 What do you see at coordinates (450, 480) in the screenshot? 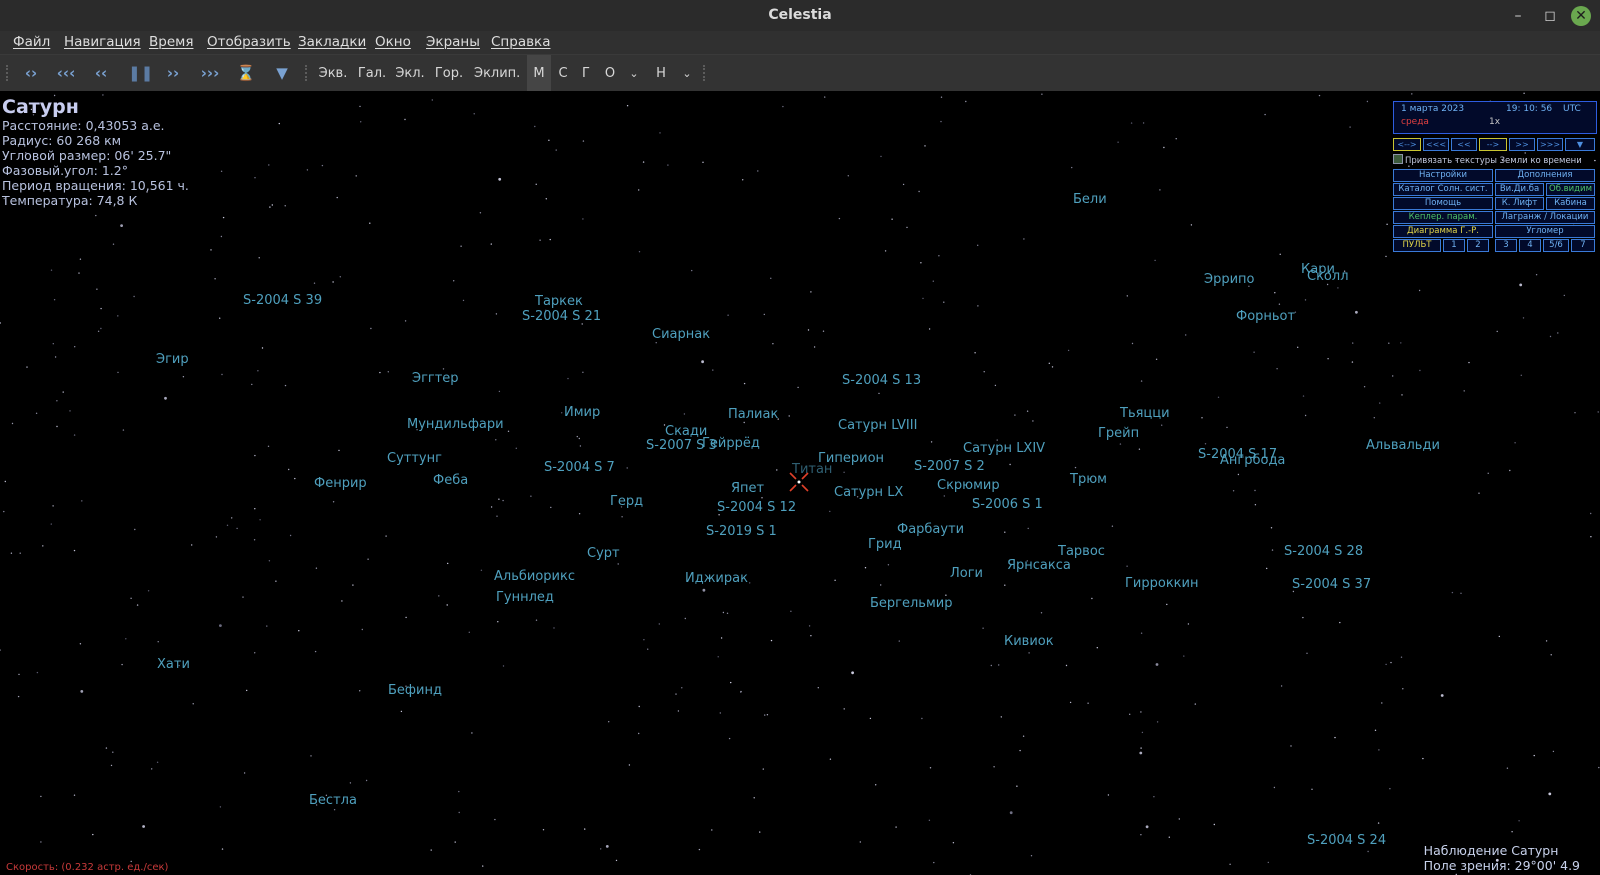
I see `moon-label: Феба` at bounding box center [450, 480].